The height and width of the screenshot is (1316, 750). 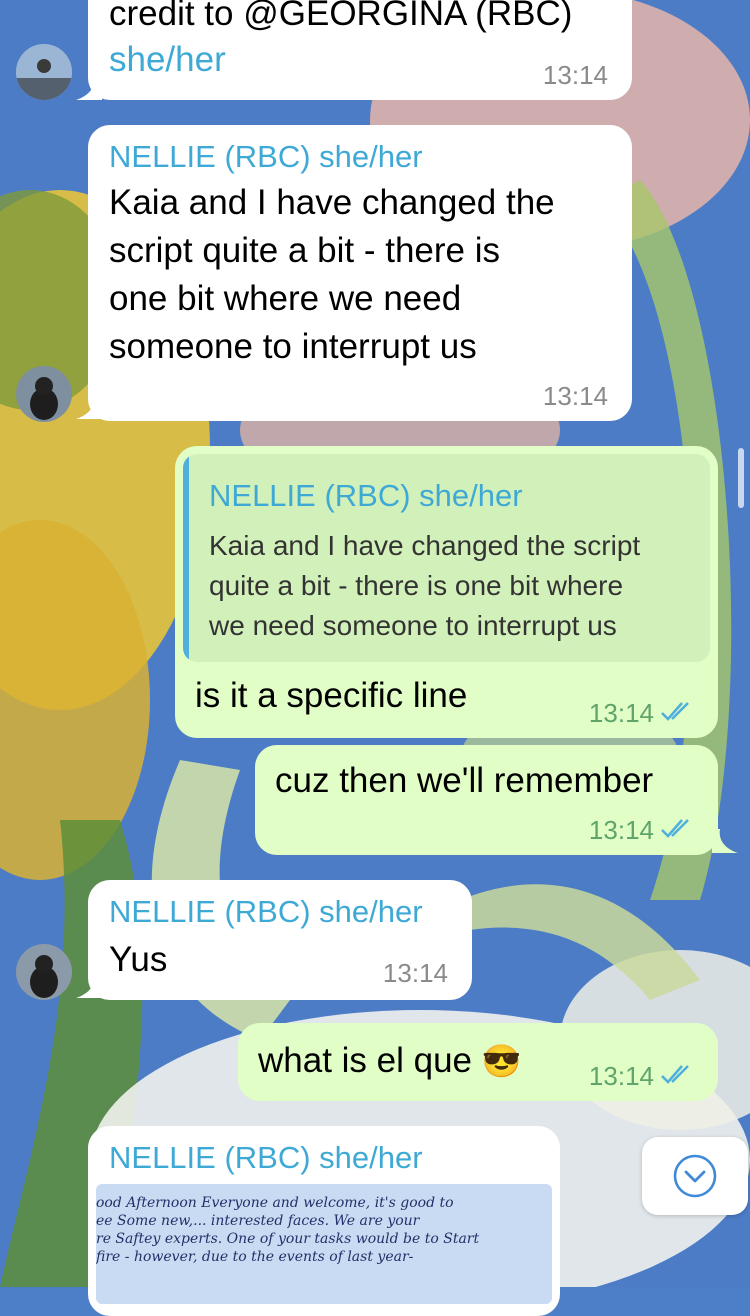 I want to click on message-text: what is el que 😎, so click(x=390, y=1060).